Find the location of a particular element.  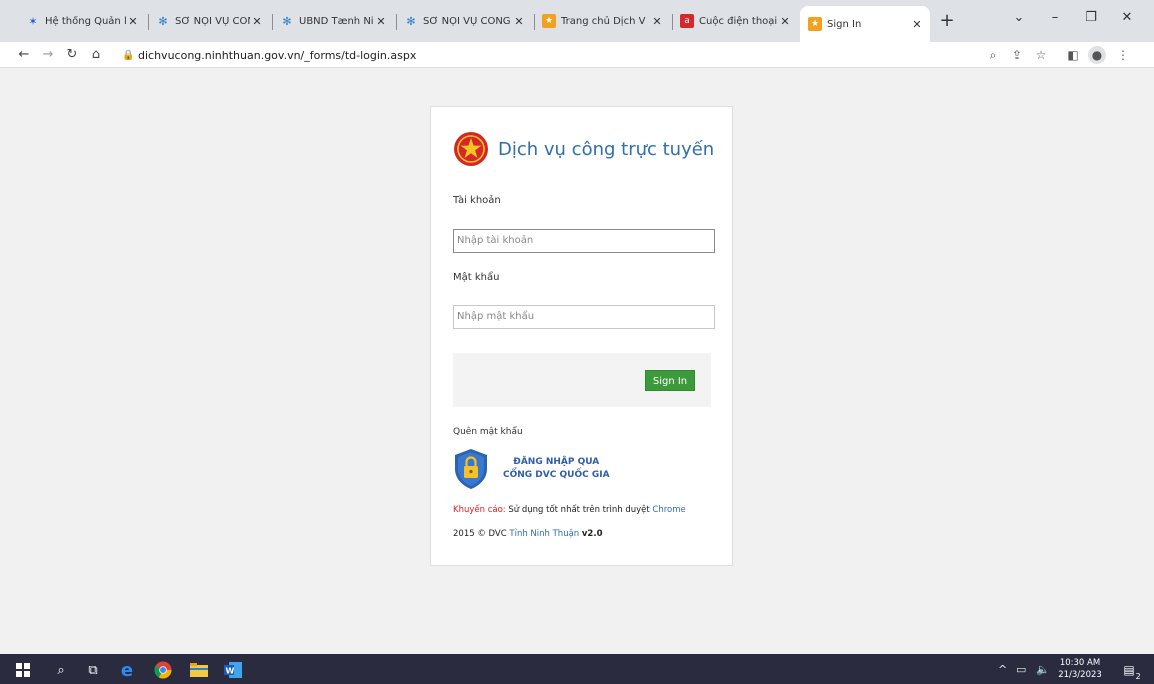

browser-tab: ★ Trang chủ Dịch V ✕ is located at coordinates (603, 21).